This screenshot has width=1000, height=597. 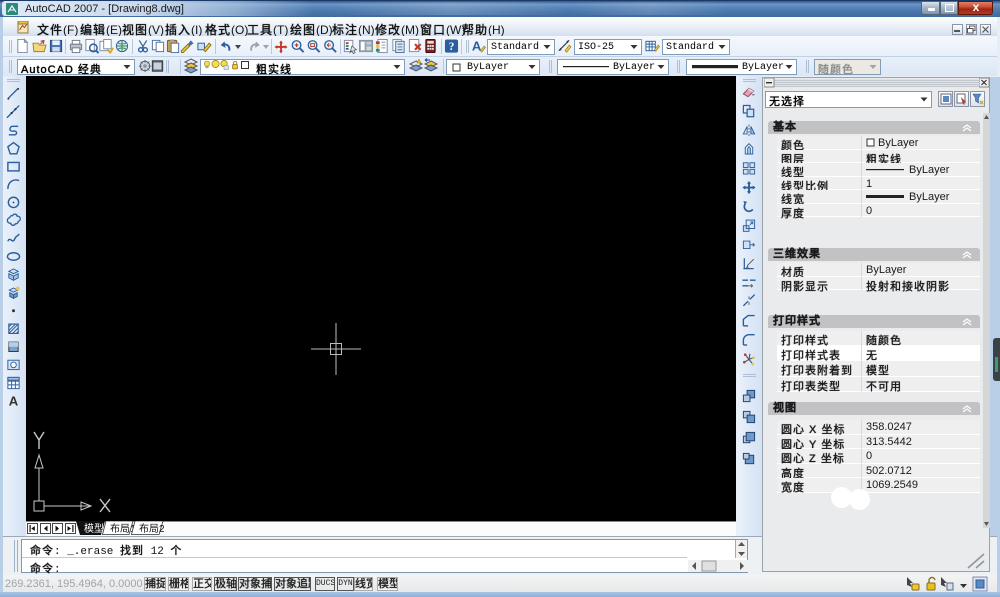 I want to click on svg-text: 布局2, so click(x=152, y=529).